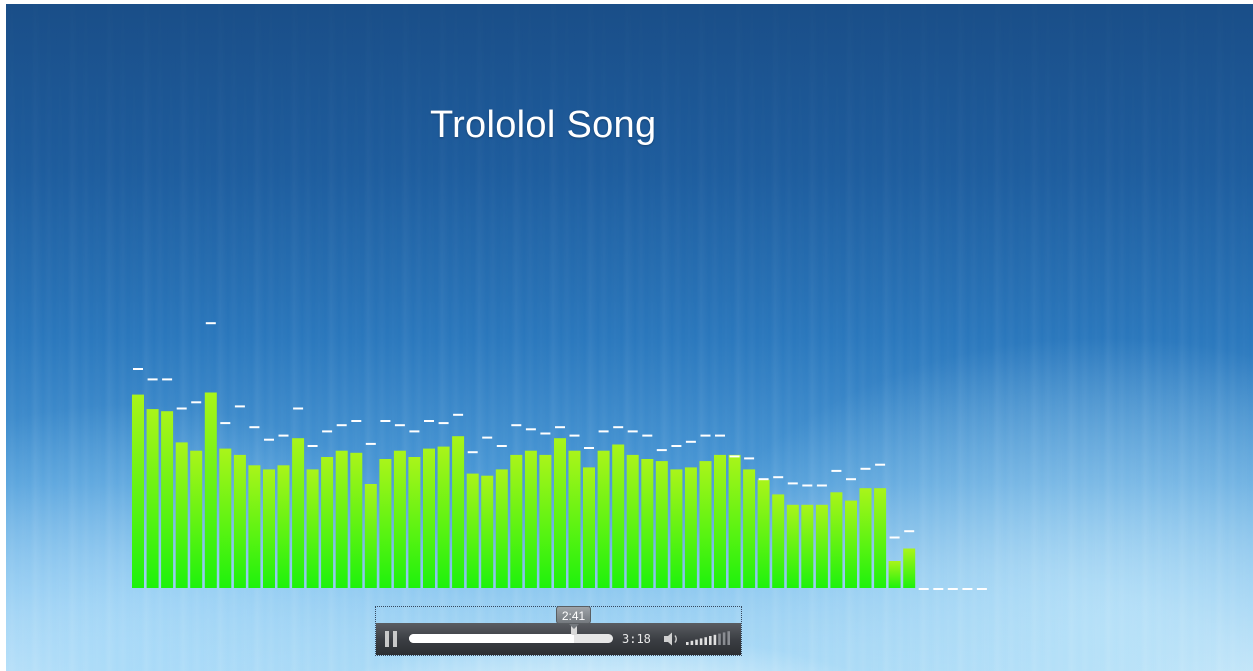 The height and width of the screenshot is (671, 1253). What do you see at coordinates (672, 639) in the screenshot?
I see `speaker-icon` at bounding box center [672, 639].